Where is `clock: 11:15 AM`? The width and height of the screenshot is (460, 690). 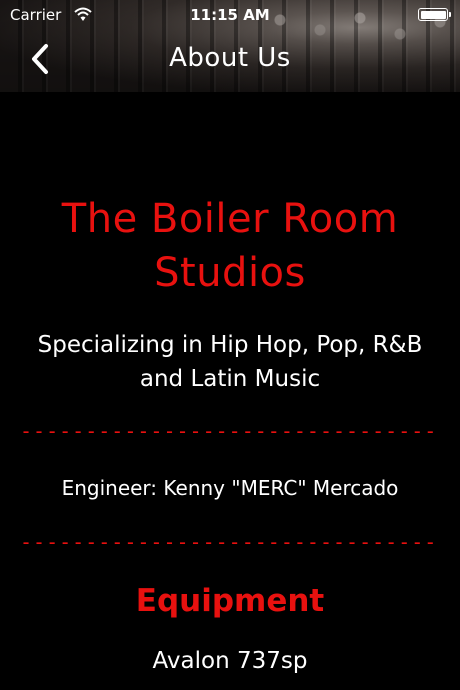
clock: 11:15 AM is located at coordinates (230, 15).